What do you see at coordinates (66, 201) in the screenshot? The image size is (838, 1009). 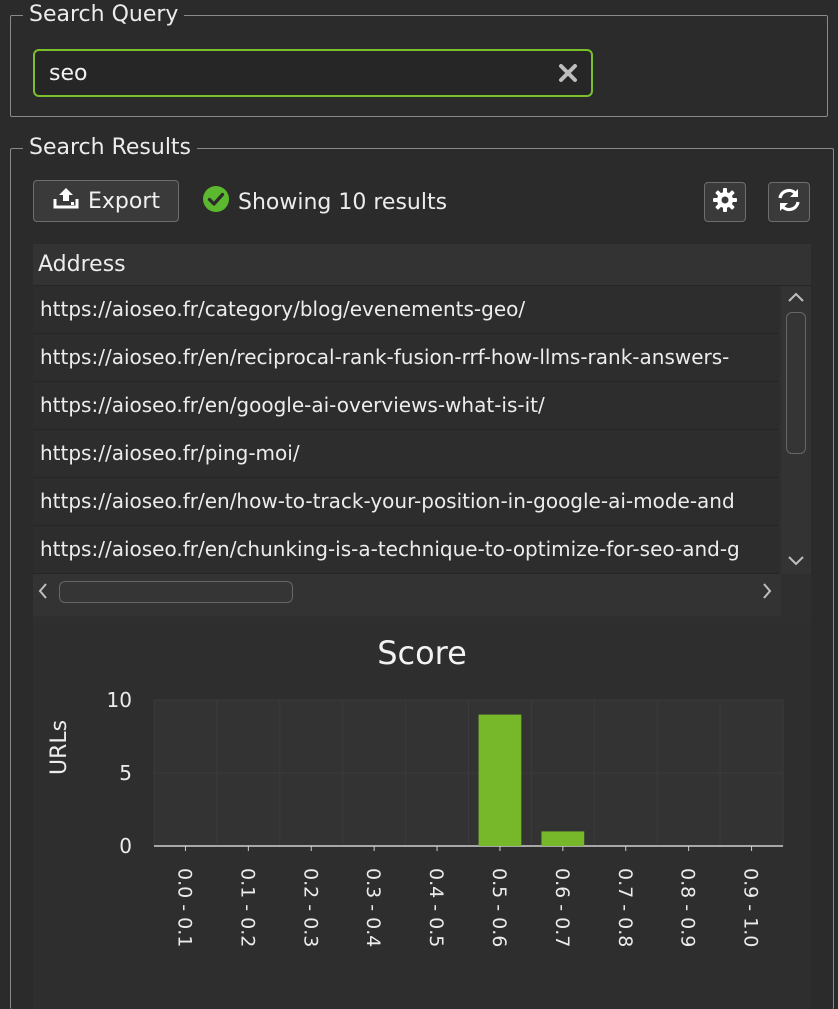 I see `upload-icon` at bounding box center [66, 201].